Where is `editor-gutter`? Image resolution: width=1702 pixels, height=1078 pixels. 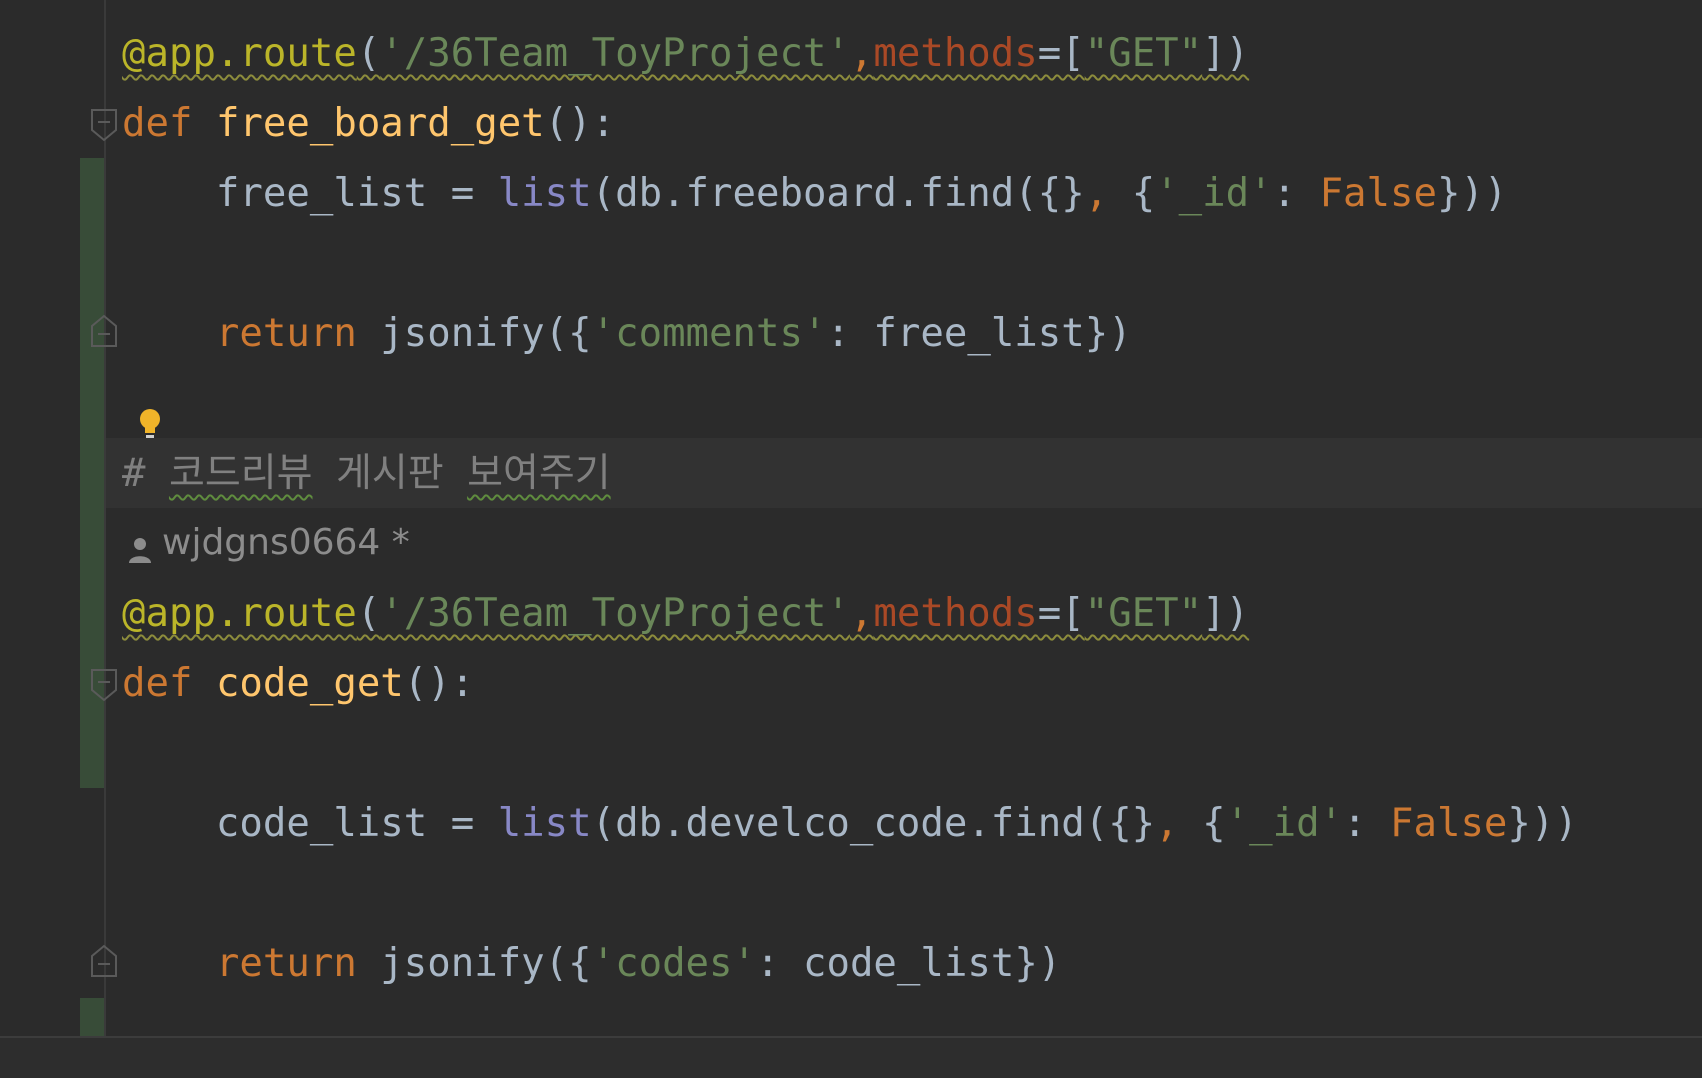 editor-gutter is located at coordinates (58, 539).